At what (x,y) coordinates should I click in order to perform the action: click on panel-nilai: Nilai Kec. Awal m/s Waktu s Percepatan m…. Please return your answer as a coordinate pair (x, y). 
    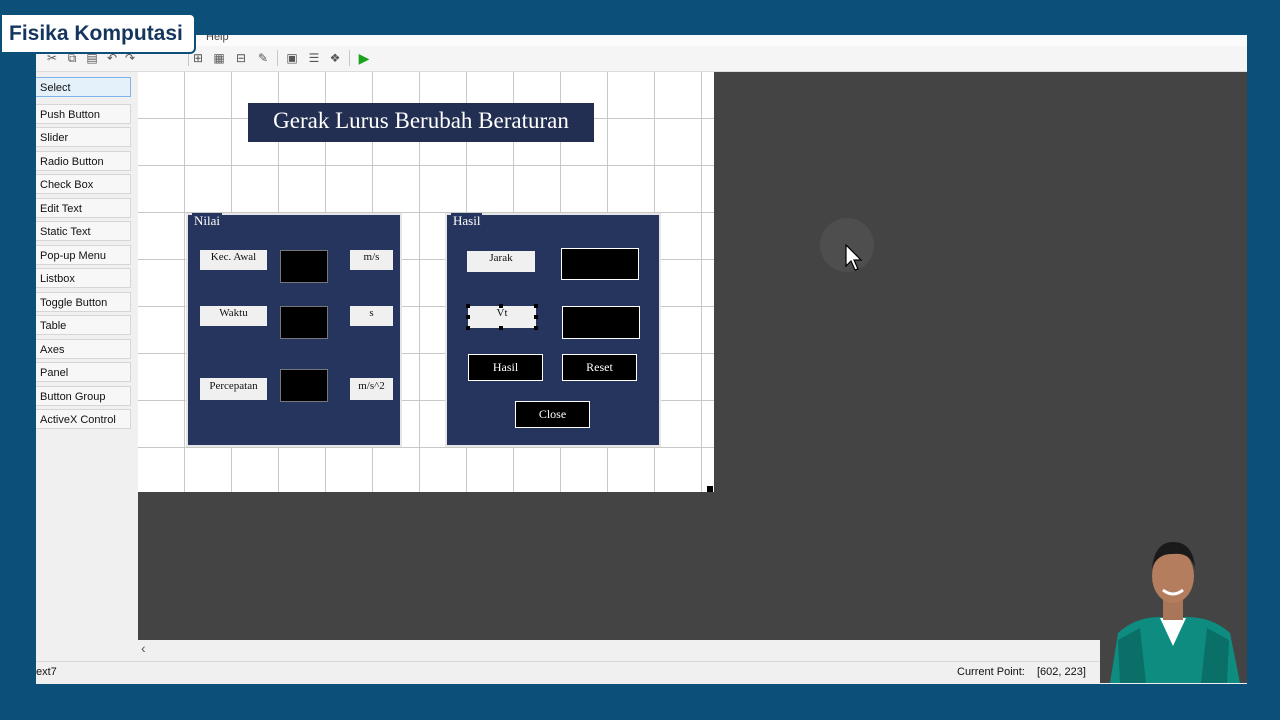
    Looking at the image, I should click on (294, 330).